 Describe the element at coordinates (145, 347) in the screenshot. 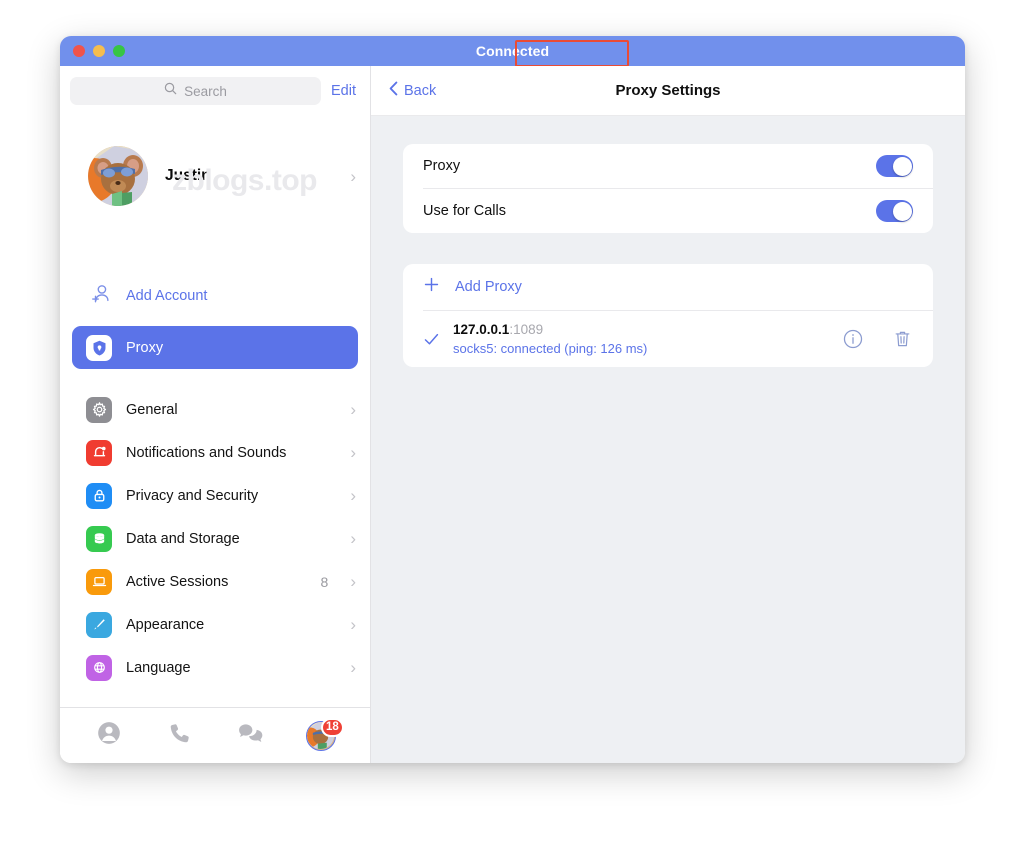

I see `sidebar-item-proxy-label: Proxy` at that location.